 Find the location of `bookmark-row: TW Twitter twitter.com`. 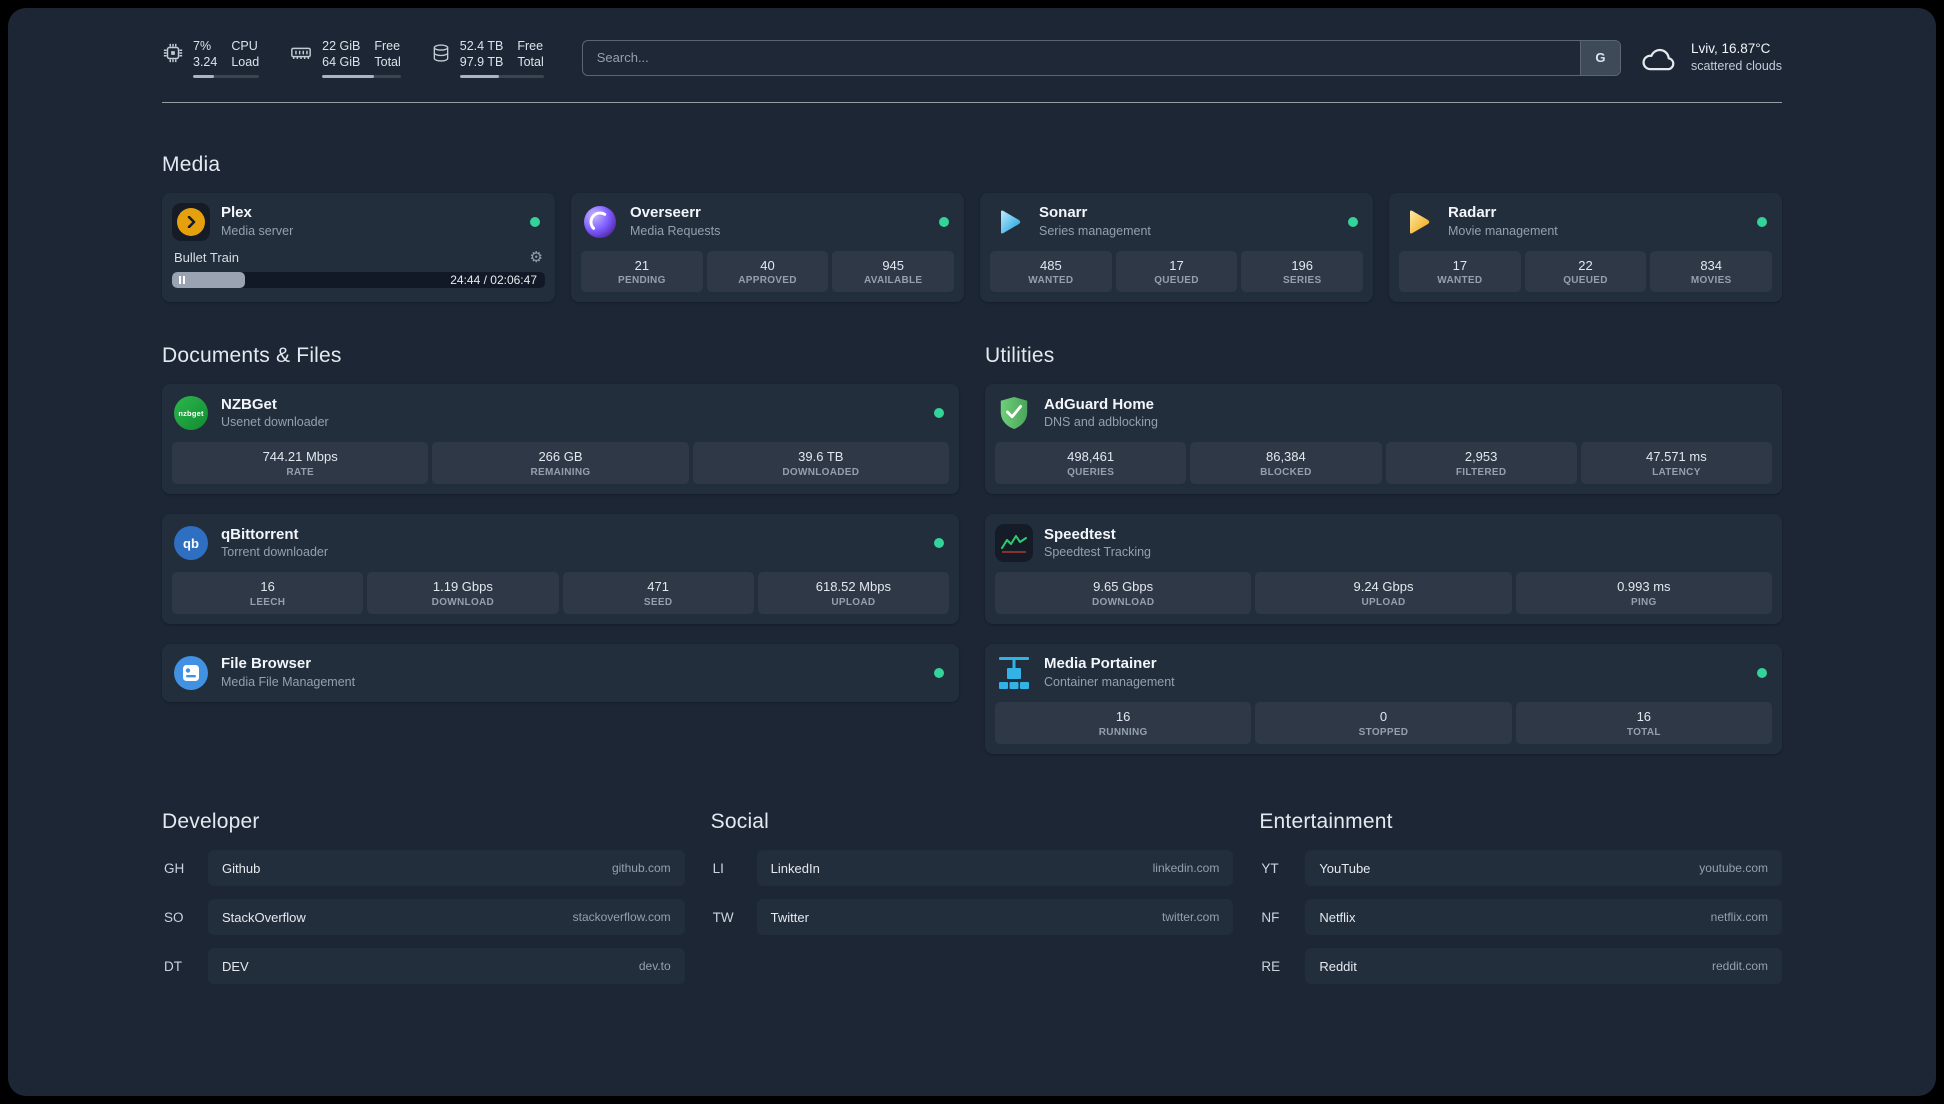

bookmark-row: TW Twitter twitter.com is located at coordinates (972, 917).